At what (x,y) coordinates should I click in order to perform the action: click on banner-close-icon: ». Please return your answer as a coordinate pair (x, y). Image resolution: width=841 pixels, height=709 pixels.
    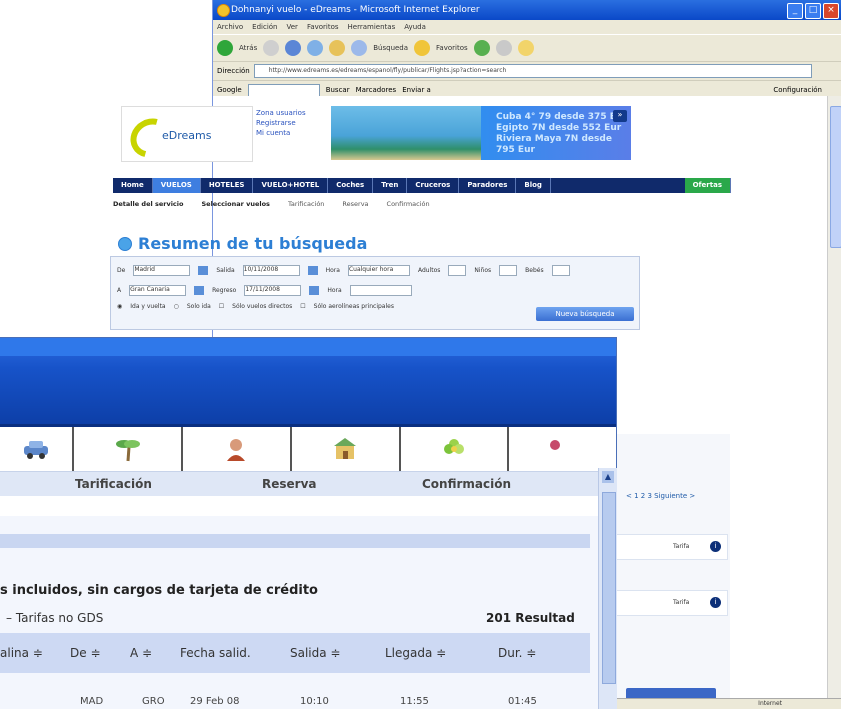
    Looking at the image, I should click on (620, 116).